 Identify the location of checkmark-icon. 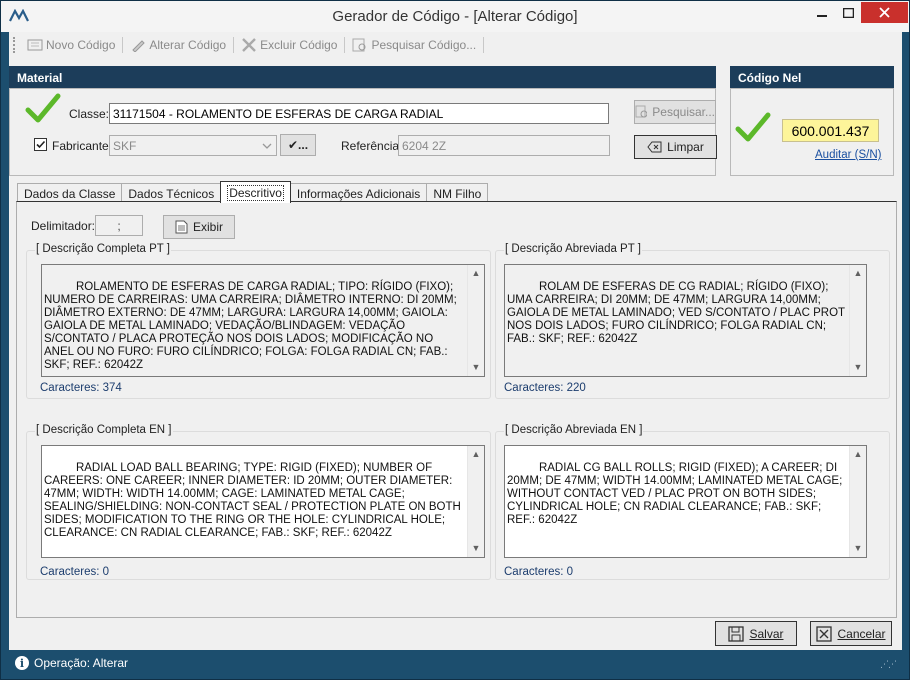
(41, 144).